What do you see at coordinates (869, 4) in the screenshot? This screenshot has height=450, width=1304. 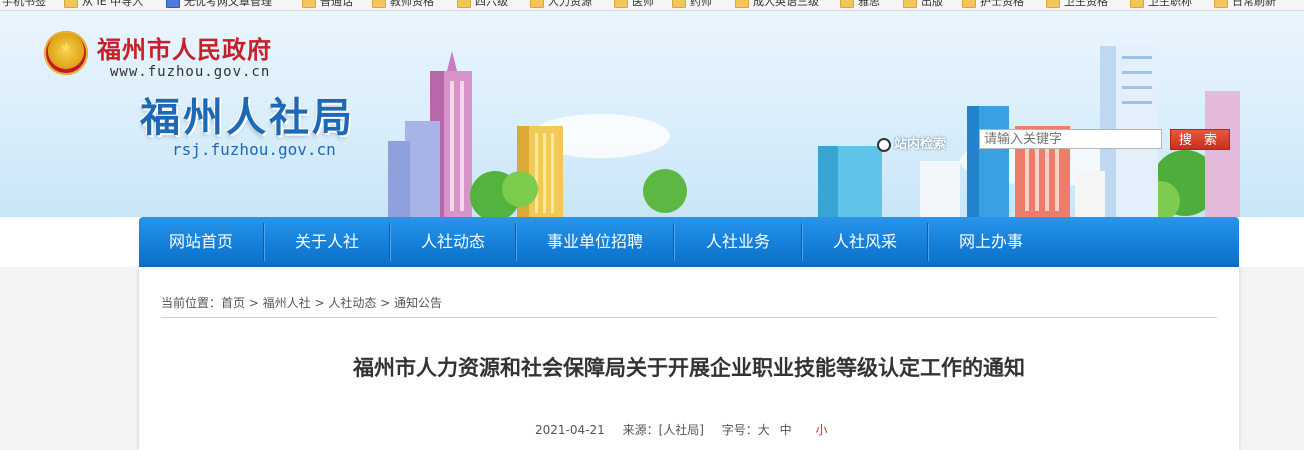 I see `bookmark-label: 雅思` at bounding box center [869, 4].